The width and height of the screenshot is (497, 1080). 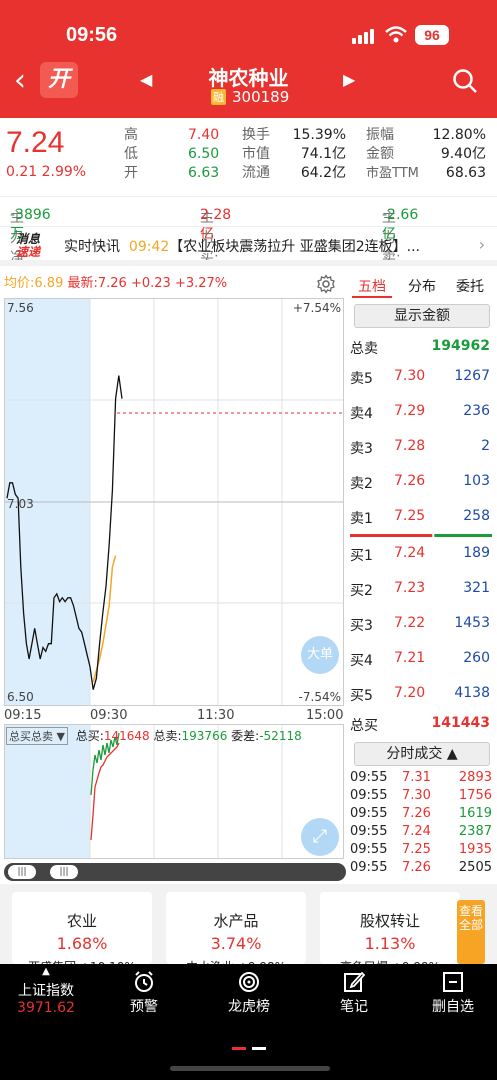 I want to click on wifi-icon, so click(x=396, y=37).